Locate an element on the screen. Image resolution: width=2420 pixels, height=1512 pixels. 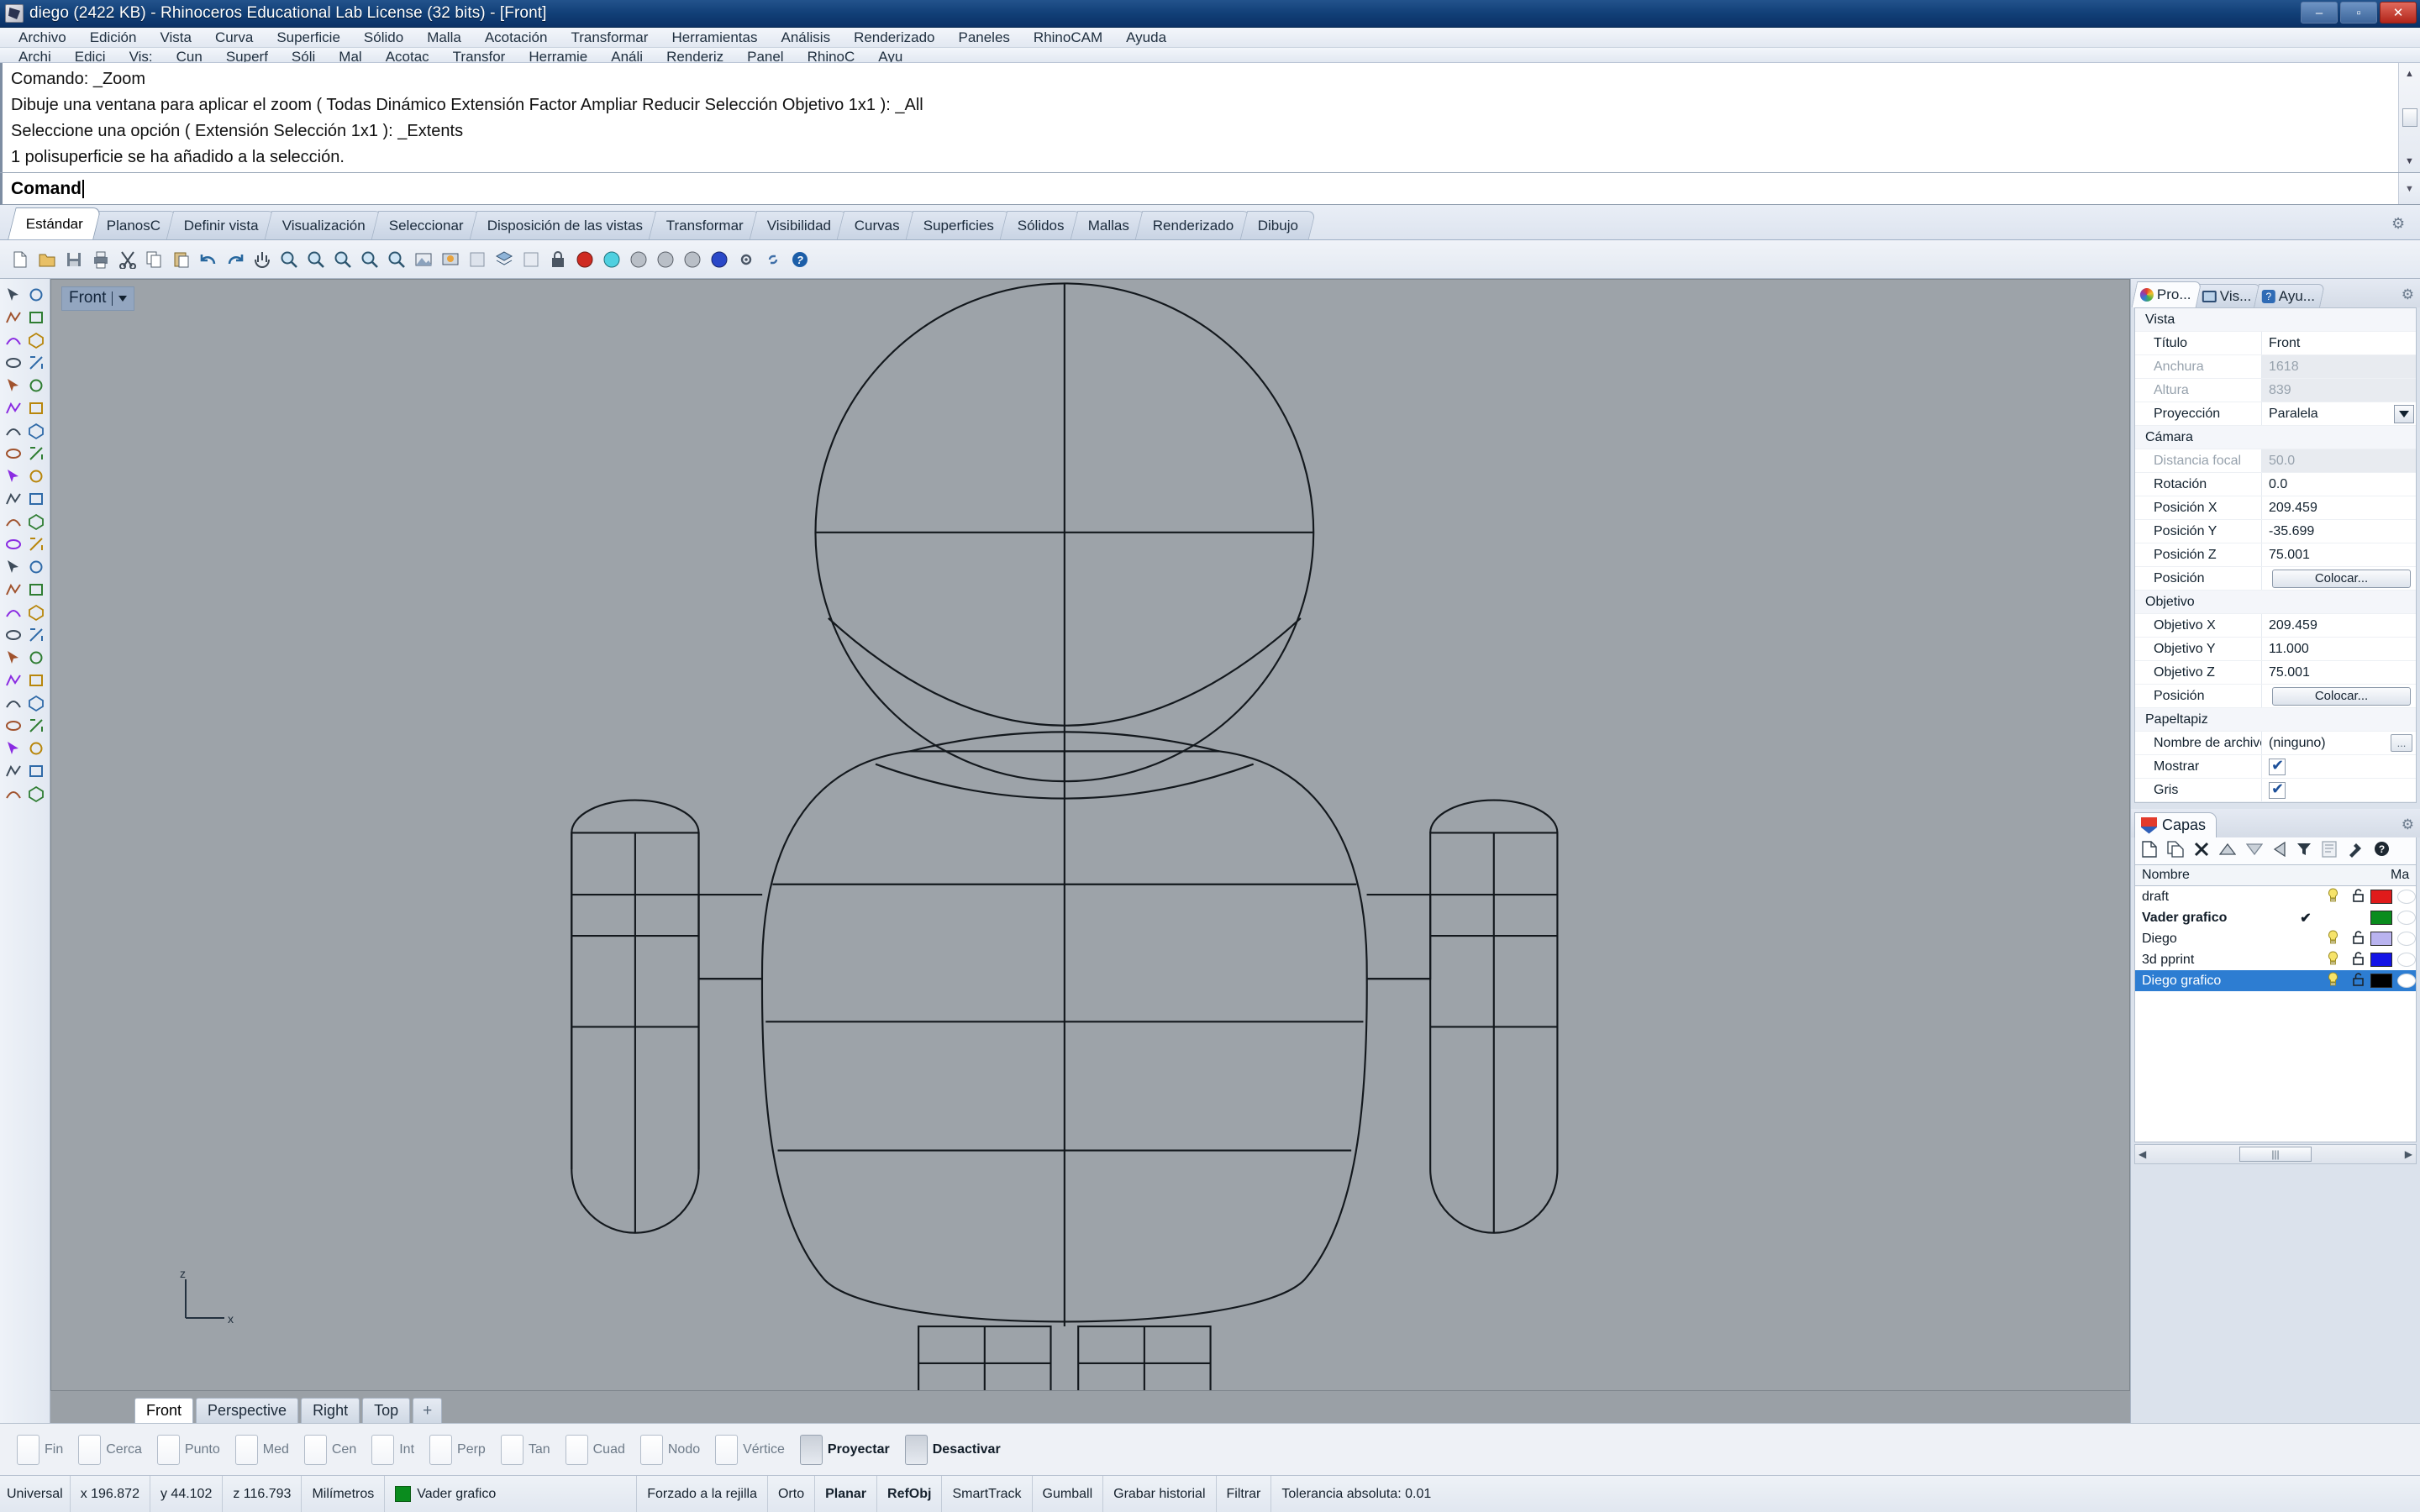
extend-icon is located at coordinates (36, 408).